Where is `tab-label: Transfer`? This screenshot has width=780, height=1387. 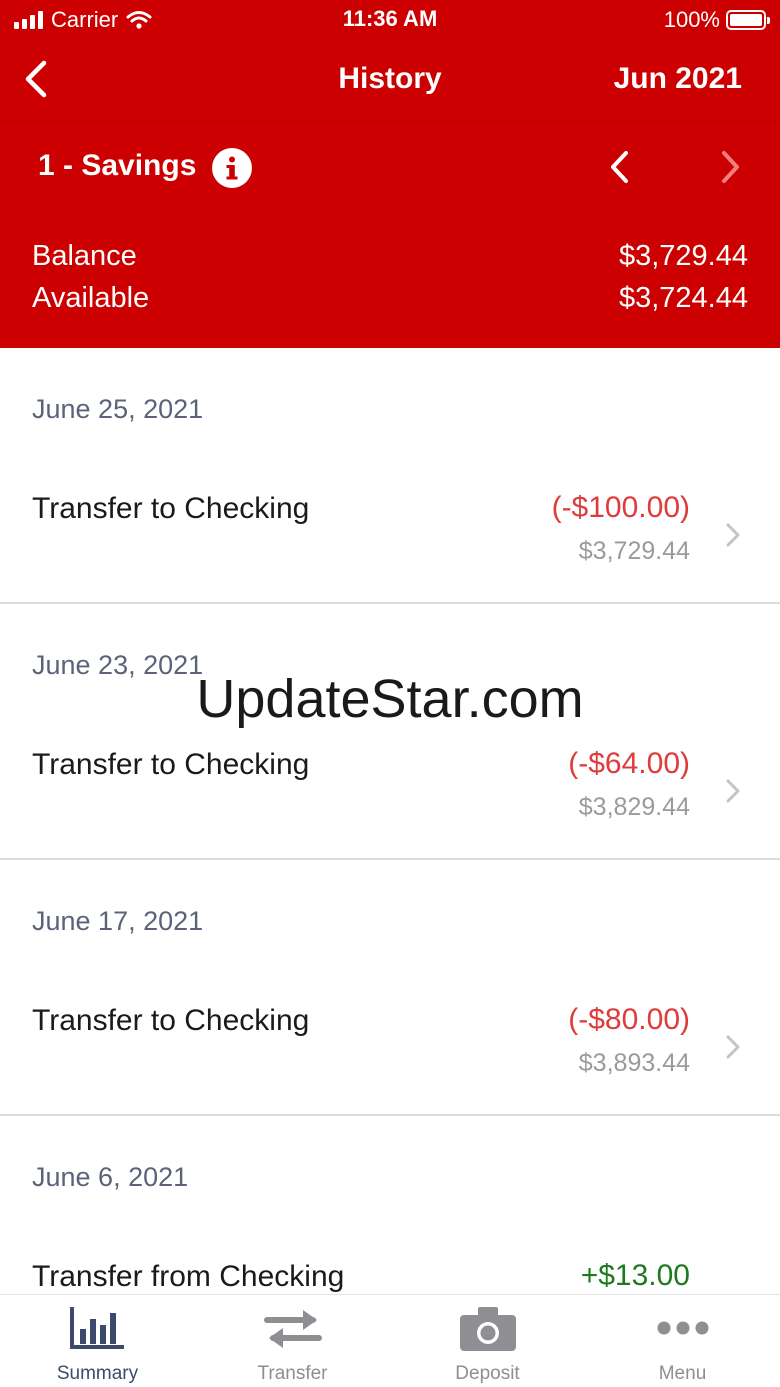 tab-label: Transfer is located at coordinates (292, 1373).